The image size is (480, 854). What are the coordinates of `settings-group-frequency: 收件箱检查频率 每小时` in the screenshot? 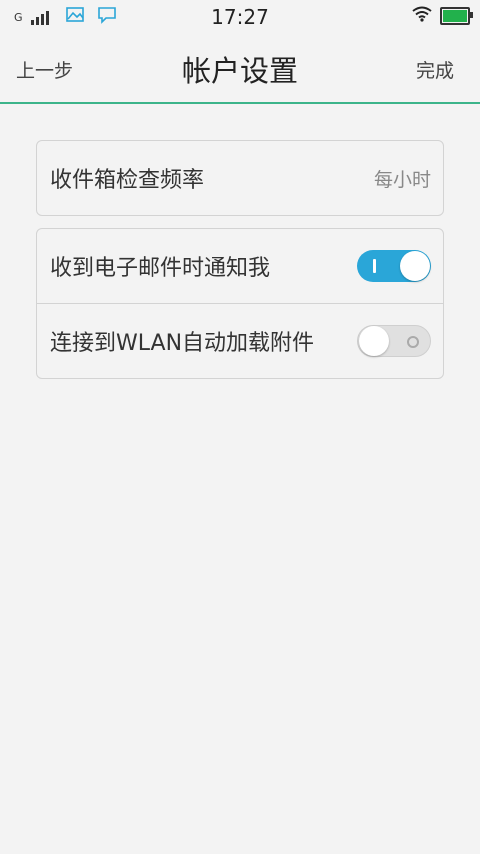 It's located at (240, 178).